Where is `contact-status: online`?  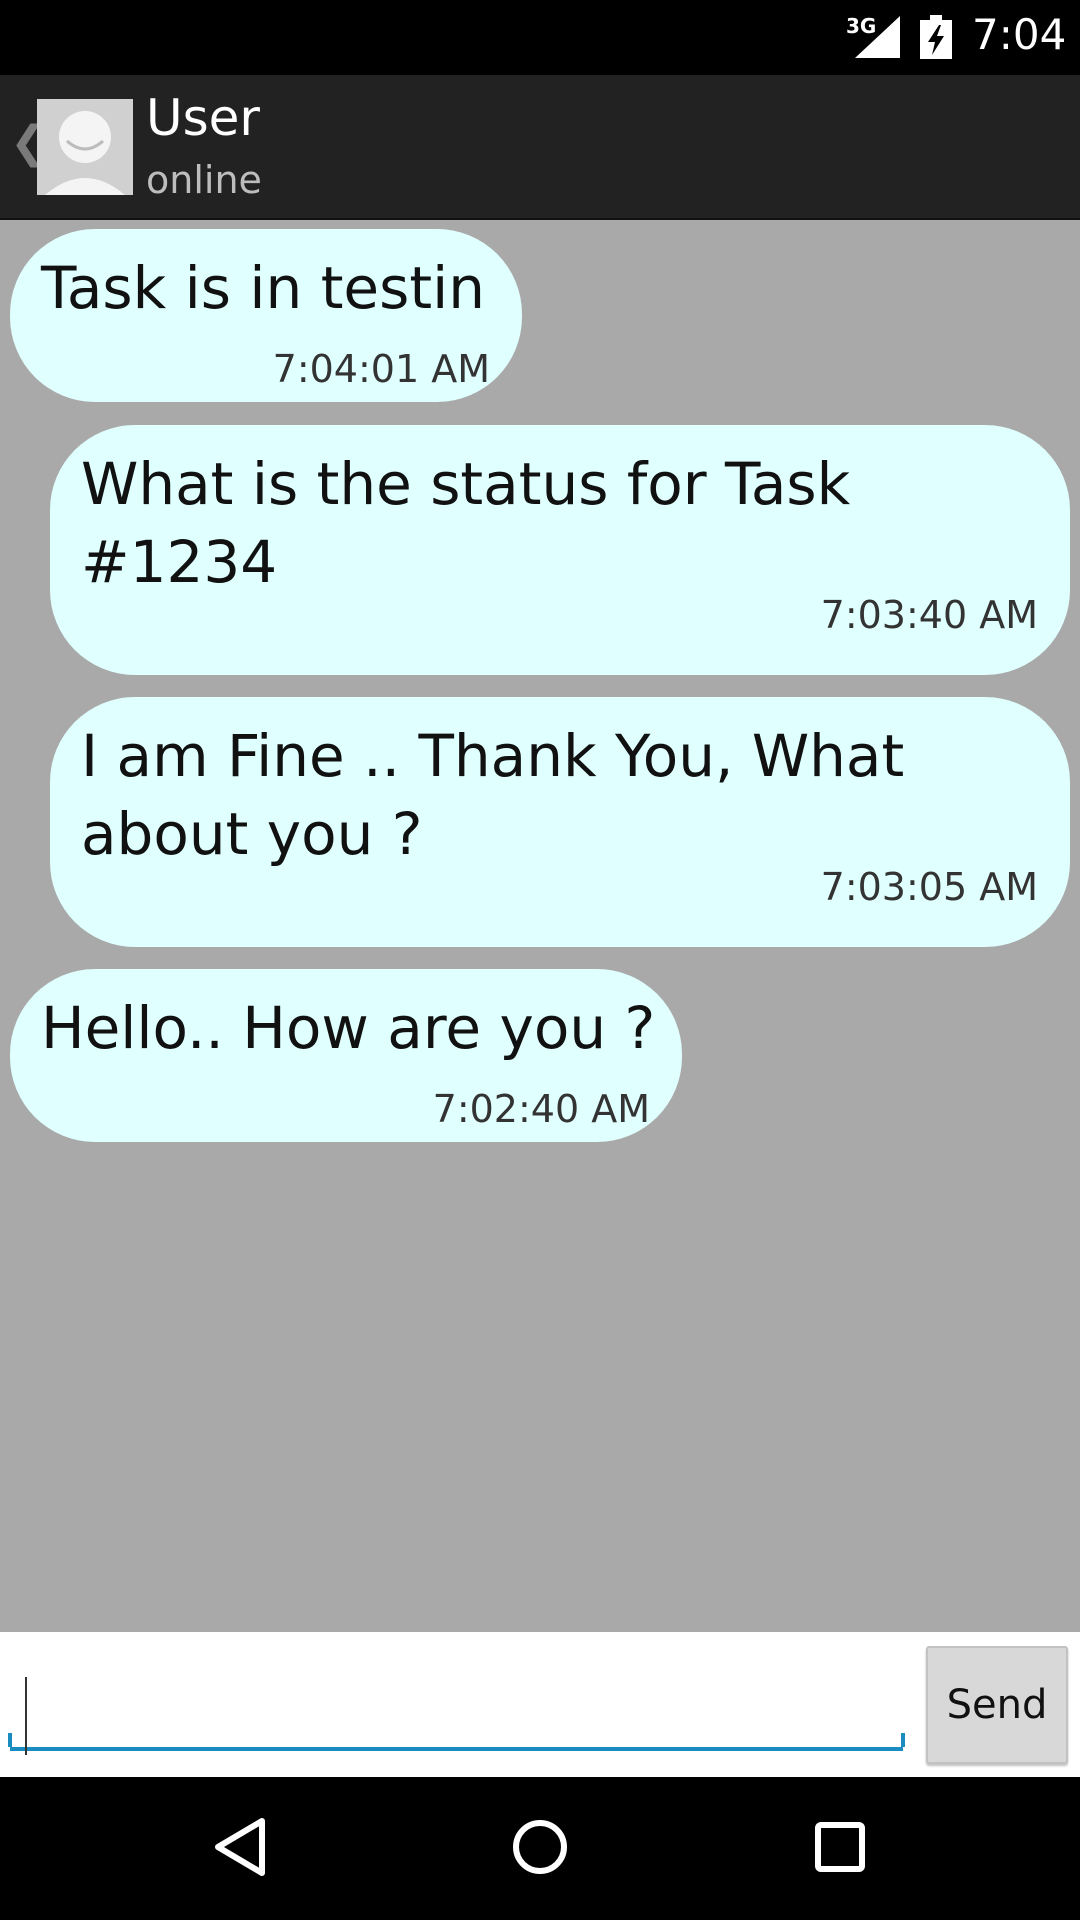 contact-status: online is located at coordinates (204, 180).